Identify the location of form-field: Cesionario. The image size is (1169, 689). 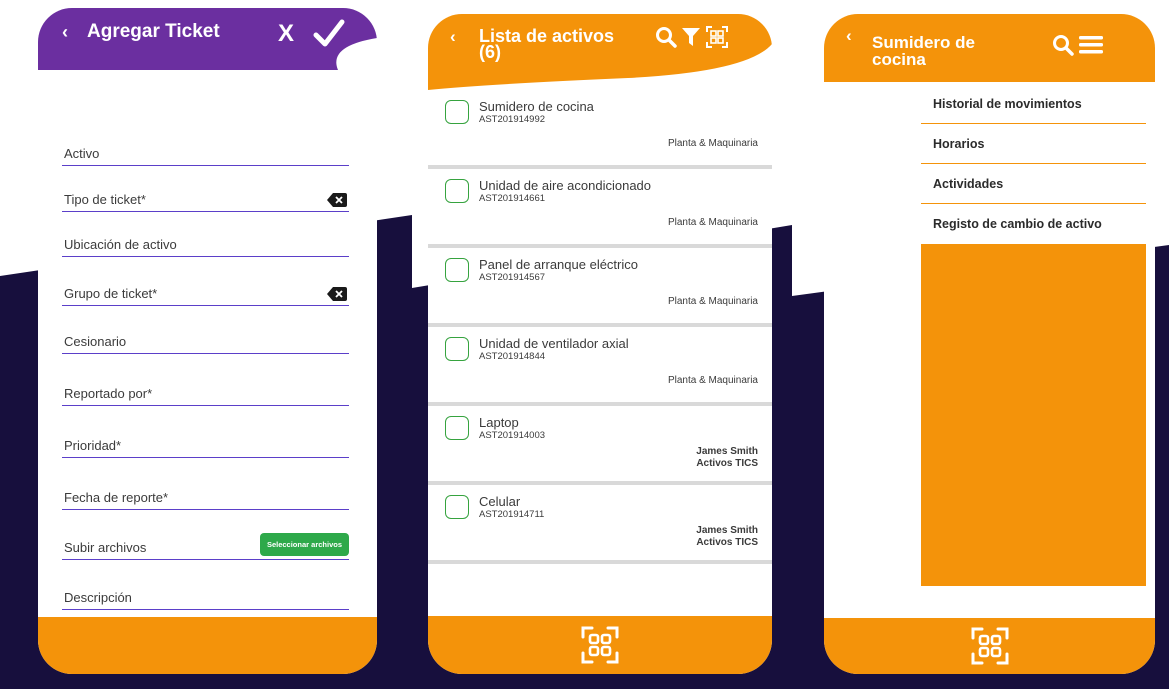
(205, 342).